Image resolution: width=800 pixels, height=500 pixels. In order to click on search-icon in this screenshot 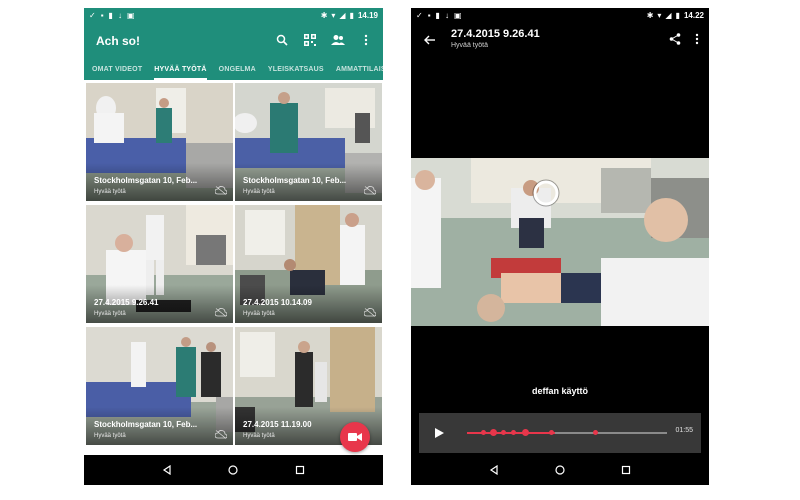, I will do `click(282, 40)`.